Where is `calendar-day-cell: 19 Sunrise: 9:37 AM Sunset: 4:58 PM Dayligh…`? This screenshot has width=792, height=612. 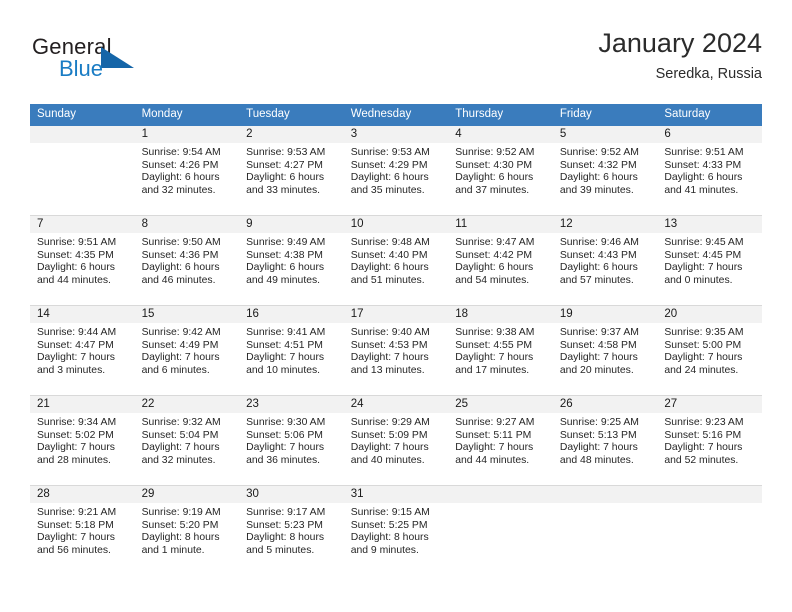 calendar-day-cell: 19 Sunrise: 9:37 AM Sunset: 4:58 PM Dayligh… is located at coordinates (605, 350).